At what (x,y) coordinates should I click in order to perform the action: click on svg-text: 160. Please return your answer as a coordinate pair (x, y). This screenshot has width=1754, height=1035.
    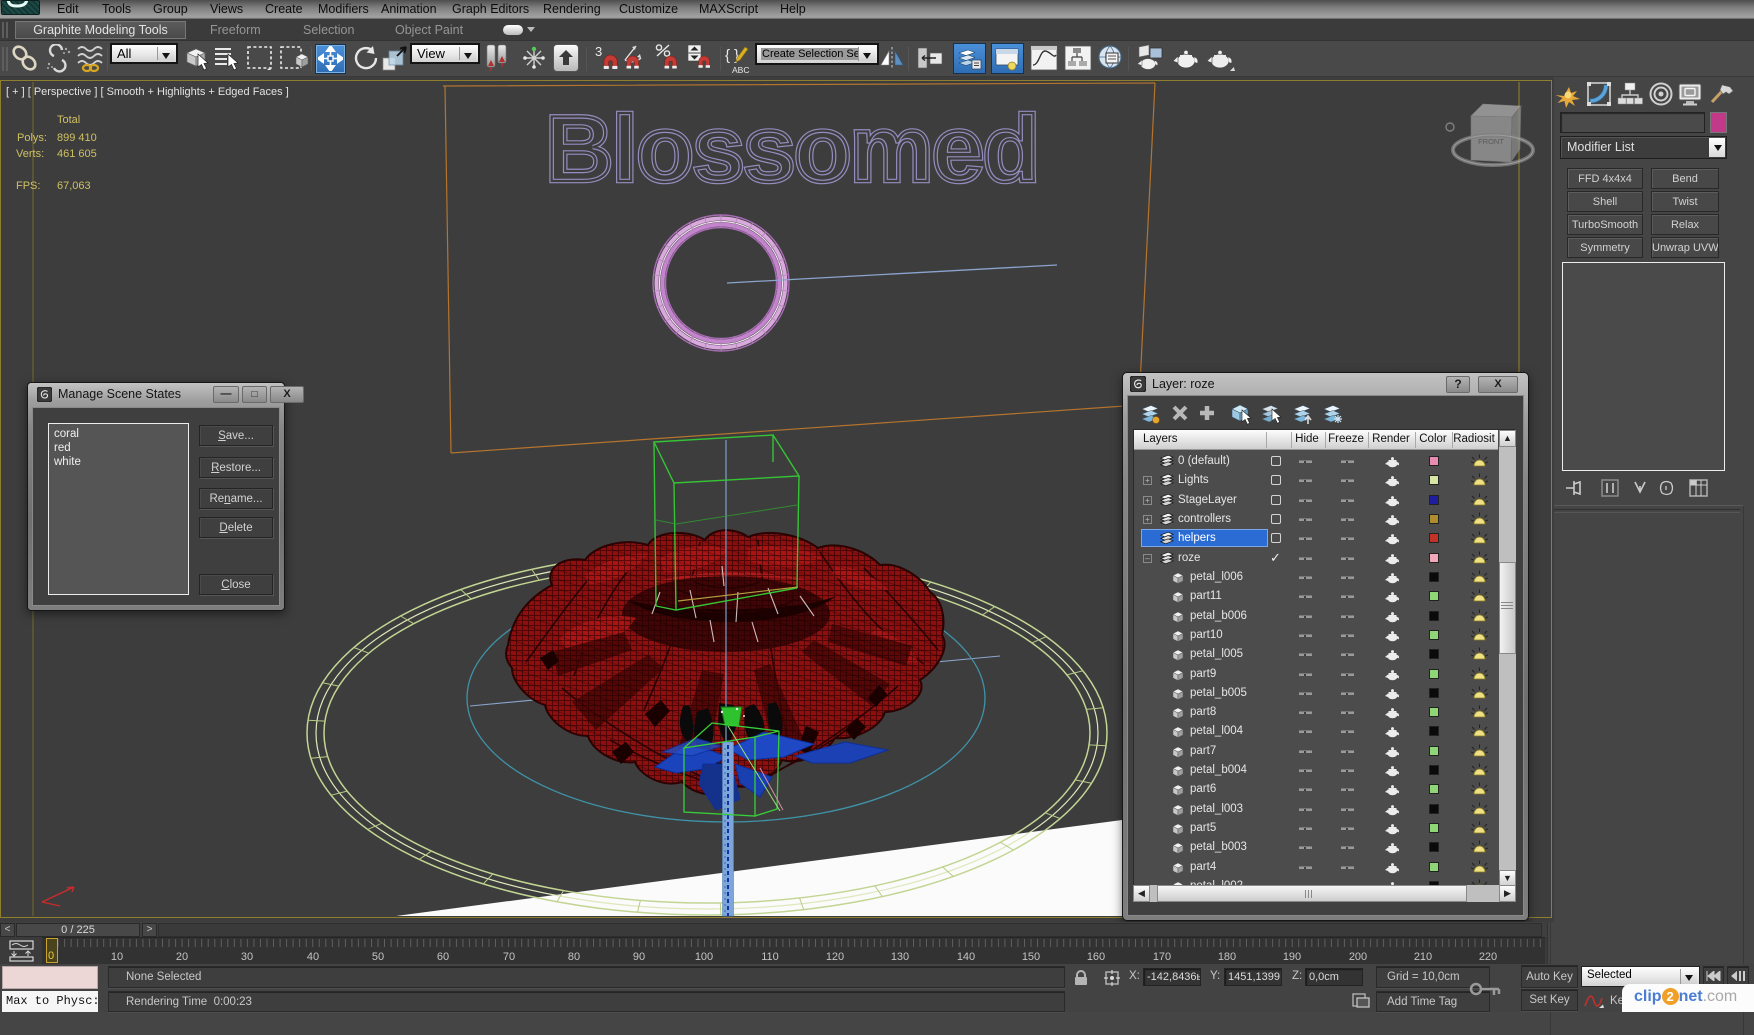
    Looking at the image, I should click on (1096, 957).